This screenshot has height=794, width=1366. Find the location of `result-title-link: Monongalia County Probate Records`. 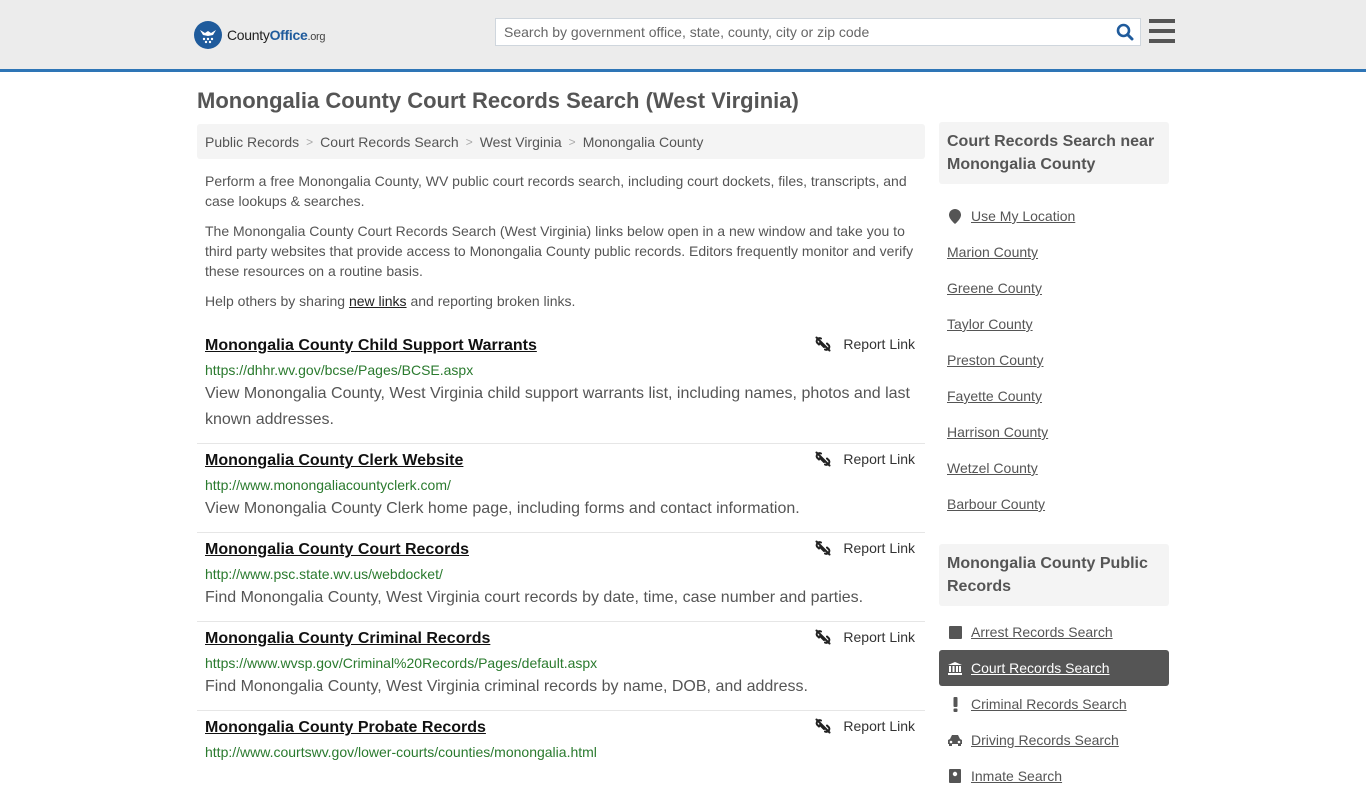

result-title-link: Monongalia County Probate Records is located at coordinates (345, 728).